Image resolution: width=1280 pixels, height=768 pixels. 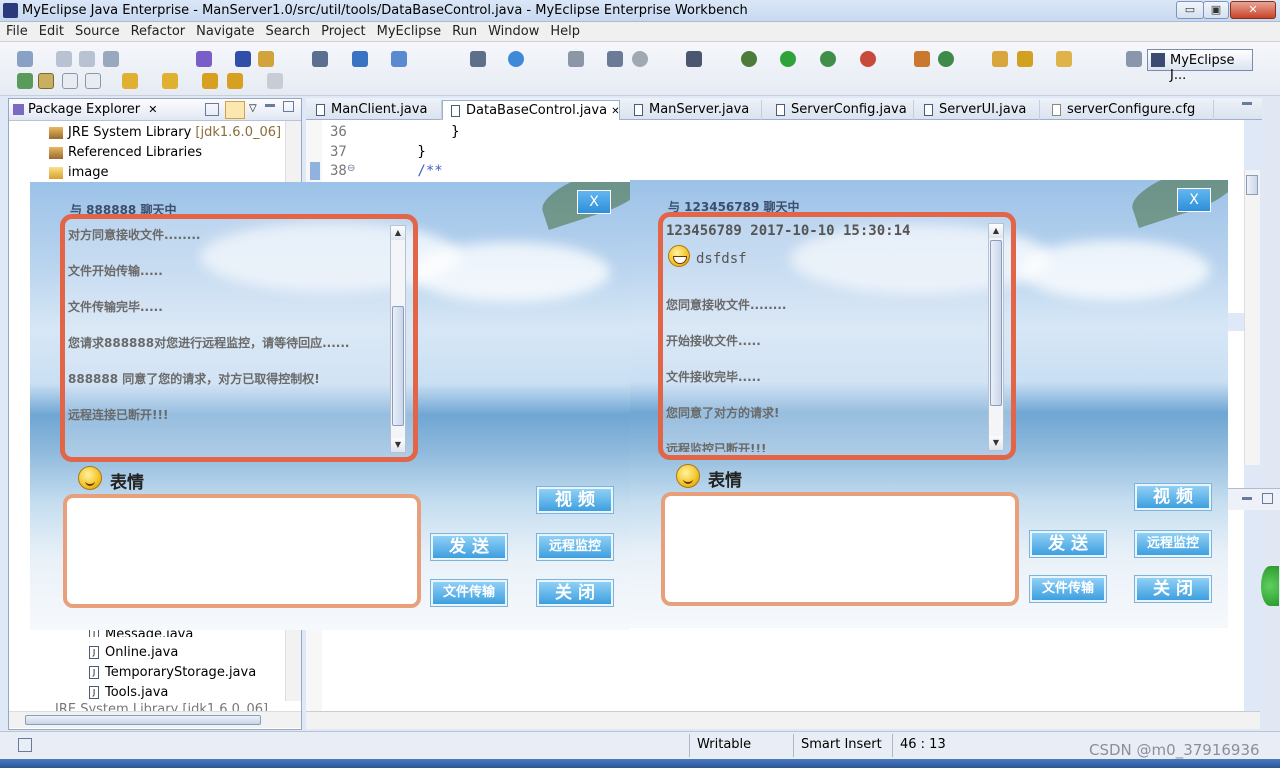 What do you see at coordinates (840, 549) in the screenshot?
I see `message-input` at bounding box center [840, 549].